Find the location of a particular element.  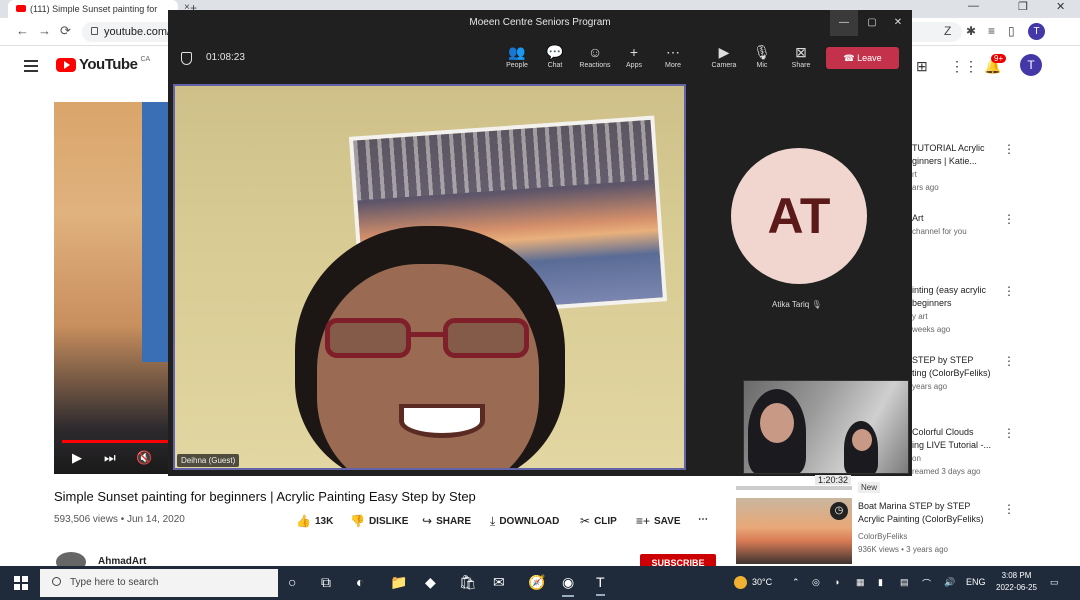

apps-grid-icon: ⋮⋮ is located at coordinates (964, 66).